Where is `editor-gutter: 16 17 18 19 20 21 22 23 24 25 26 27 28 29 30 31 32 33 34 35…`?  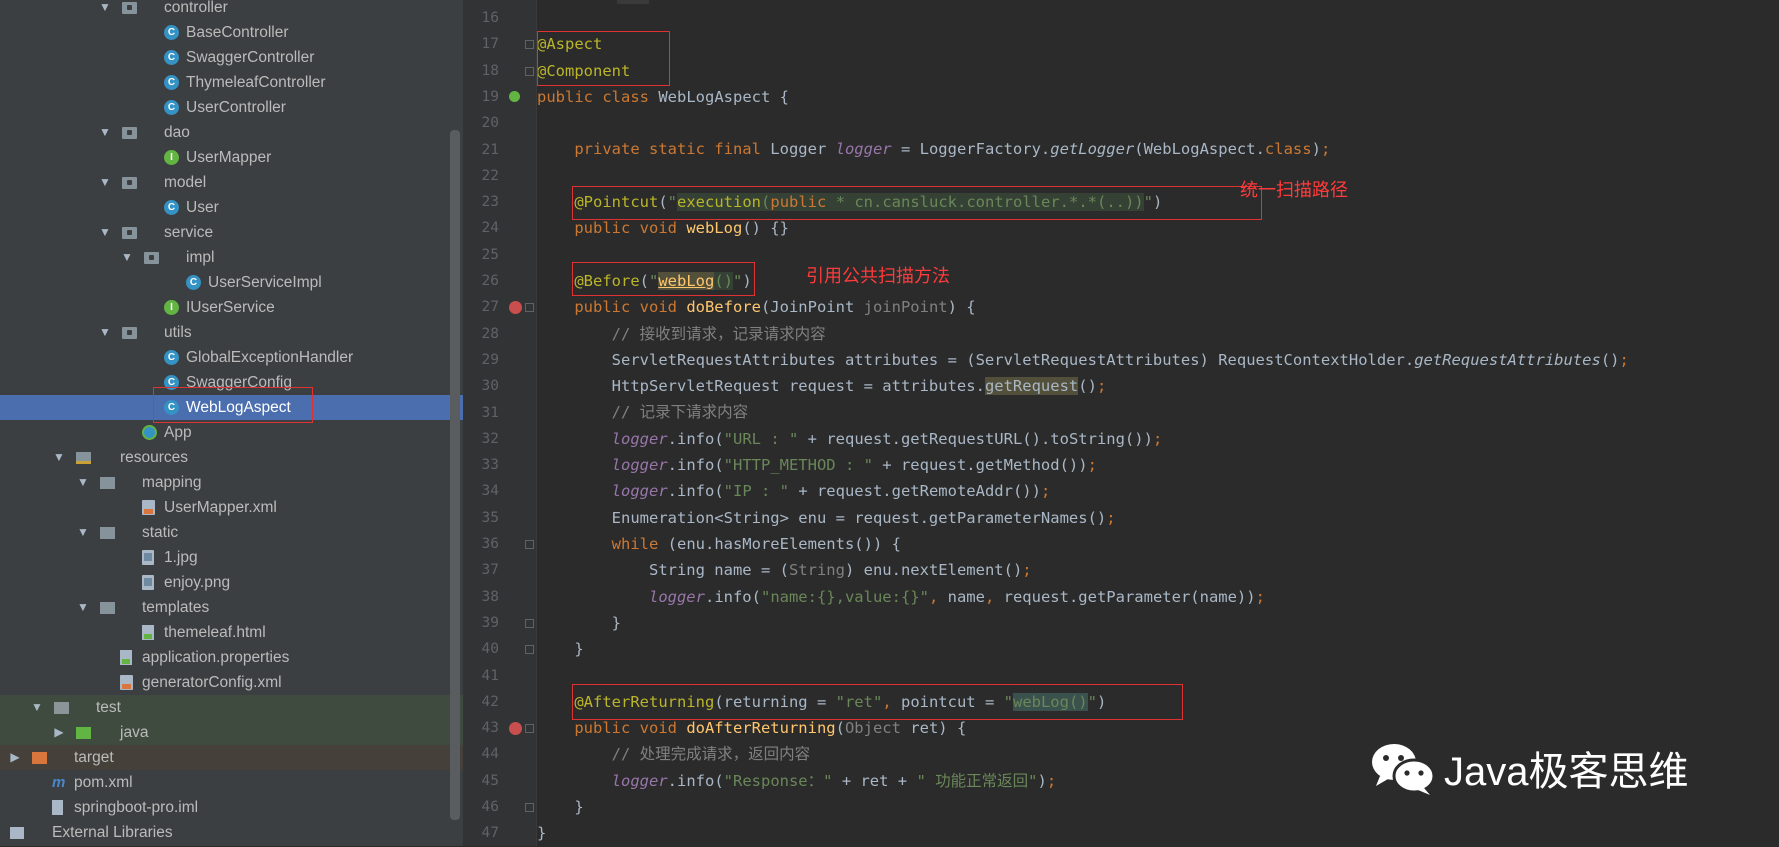
editor-gutter: 16 17 18 19 20 21 22 23 24 25 26 27 28 29 30 31 32 33 34 35… is located at coordinates (499, 423).